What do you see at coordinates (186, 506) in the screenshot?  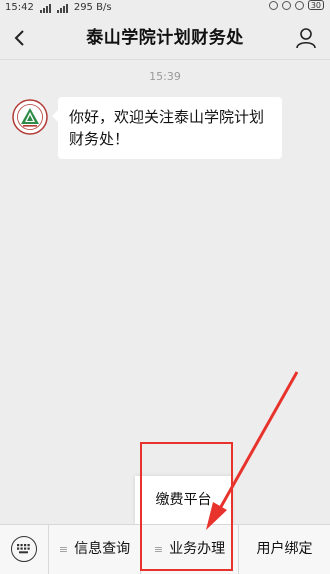 I see `annotation-highlight-box` at bounding box center [186, 506].